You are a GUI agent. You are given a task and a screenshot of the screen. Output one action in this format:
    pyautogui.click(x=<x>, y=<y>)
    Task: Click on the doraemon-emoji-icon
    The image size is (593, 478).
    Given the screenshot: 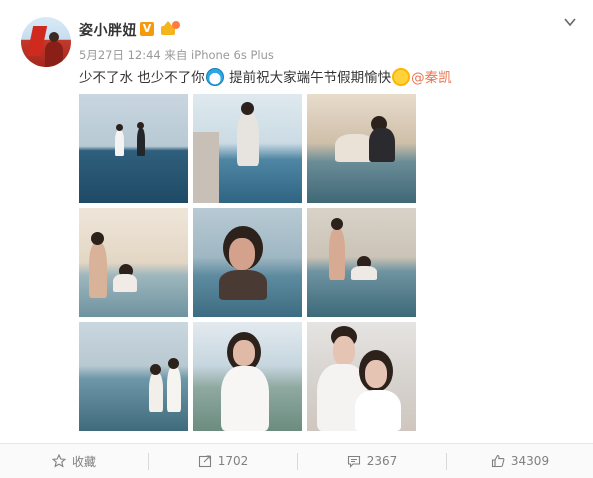 What is the action you would take?
    pyautogui.click(x=214, y=77)
    